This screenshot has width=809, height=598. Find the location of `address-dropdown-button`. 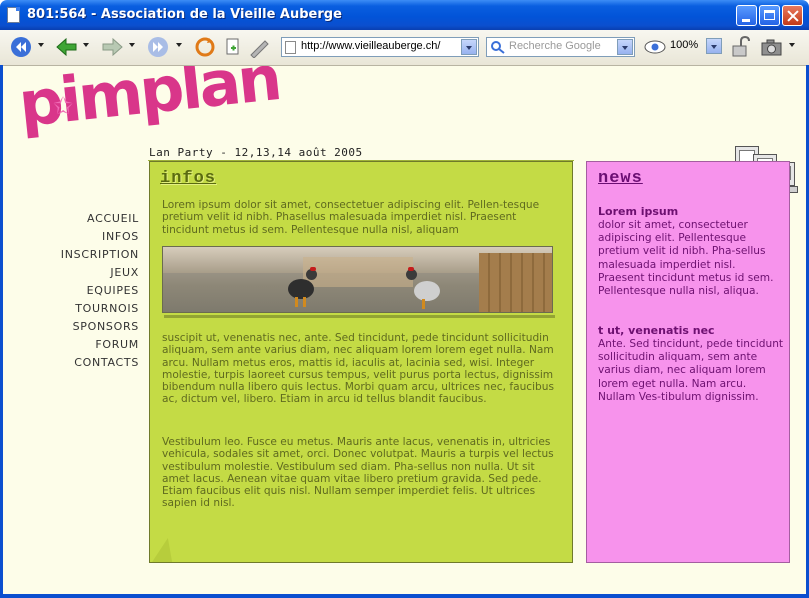

address-dropdown-button is located at coordinates (469, 47).